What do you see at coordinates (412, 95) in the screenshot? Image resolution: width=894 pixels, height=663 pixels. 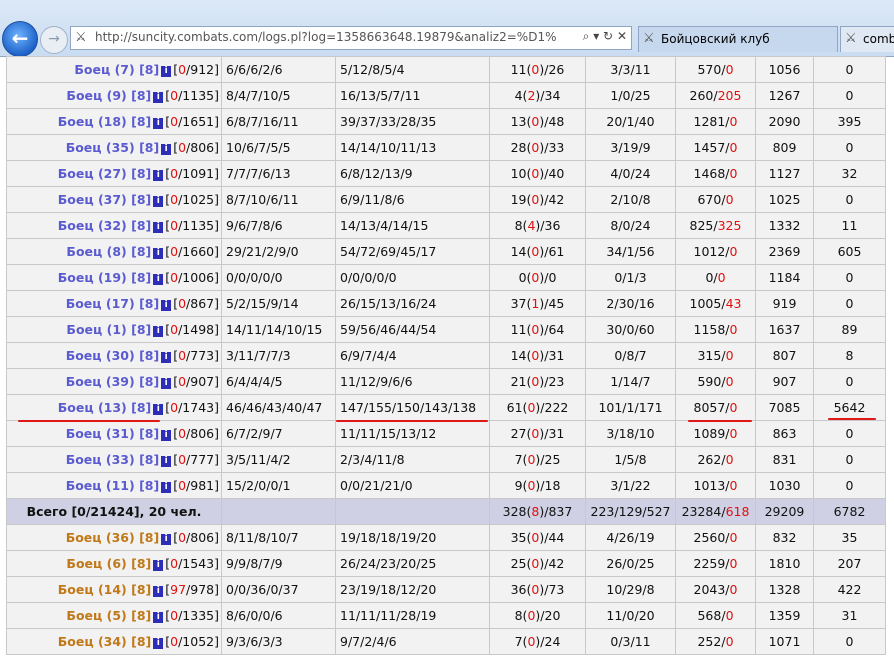 I see `damage-cell: 16/13/5/7/11` at bounding box center [412, 95].